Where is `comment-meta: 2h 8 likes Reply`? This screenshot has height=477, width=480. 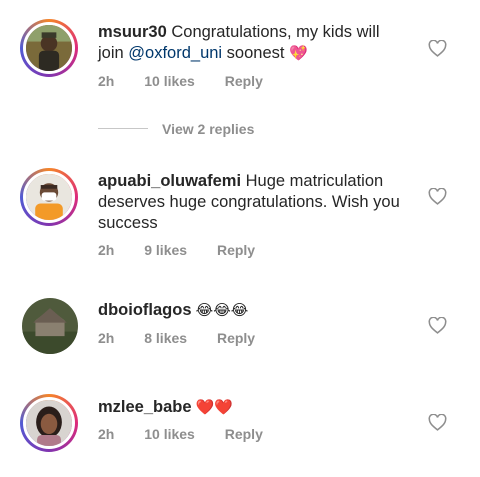
comment-meta: 2h 8 likes Reply is located at coordinates (176, 338).